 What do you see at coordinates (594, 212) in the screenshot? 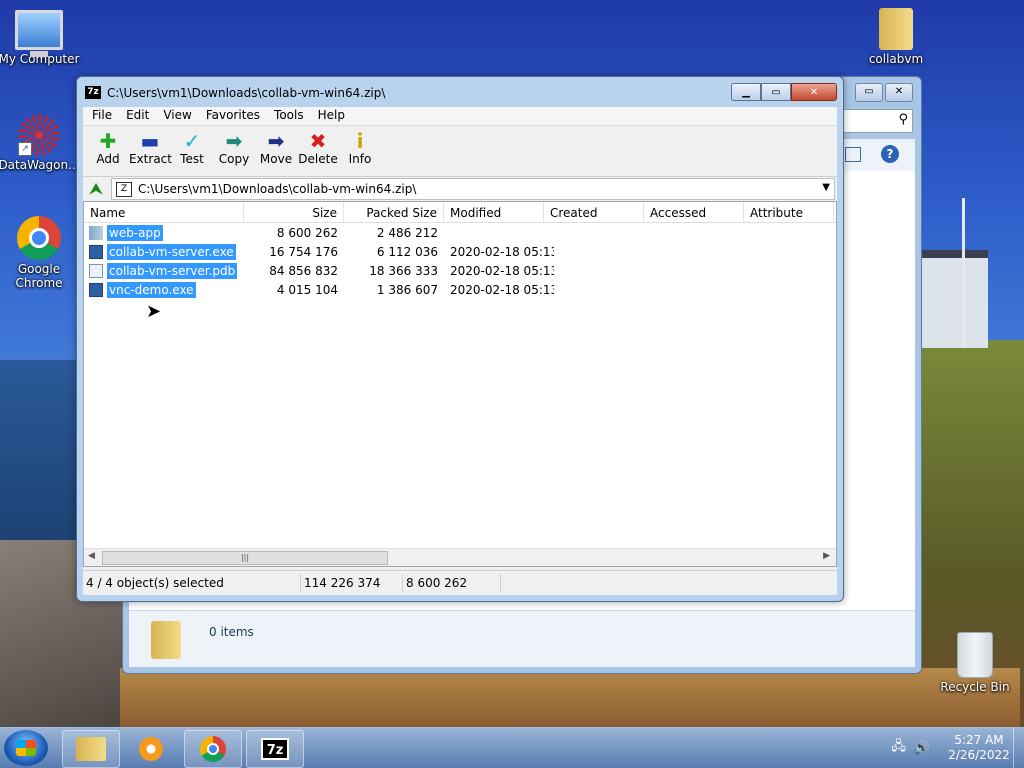
I see `column-header-created: Created` at bounding box center [594, 212].